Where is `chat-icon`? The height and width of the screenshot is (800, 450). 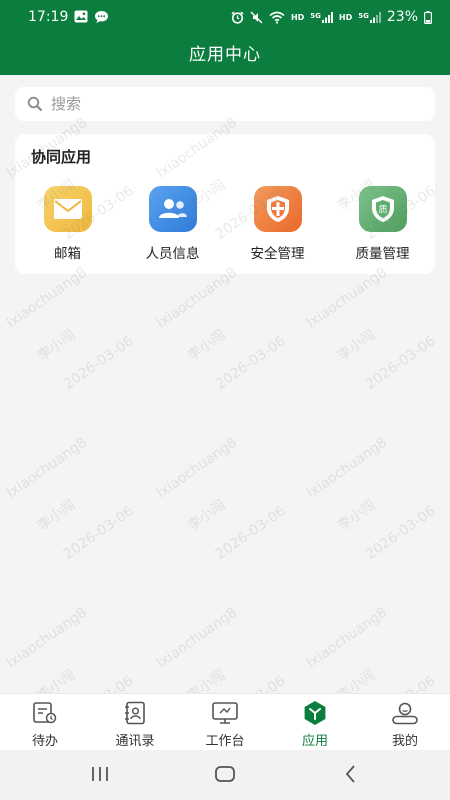 chat-icon is located at coordinates (101, 17).